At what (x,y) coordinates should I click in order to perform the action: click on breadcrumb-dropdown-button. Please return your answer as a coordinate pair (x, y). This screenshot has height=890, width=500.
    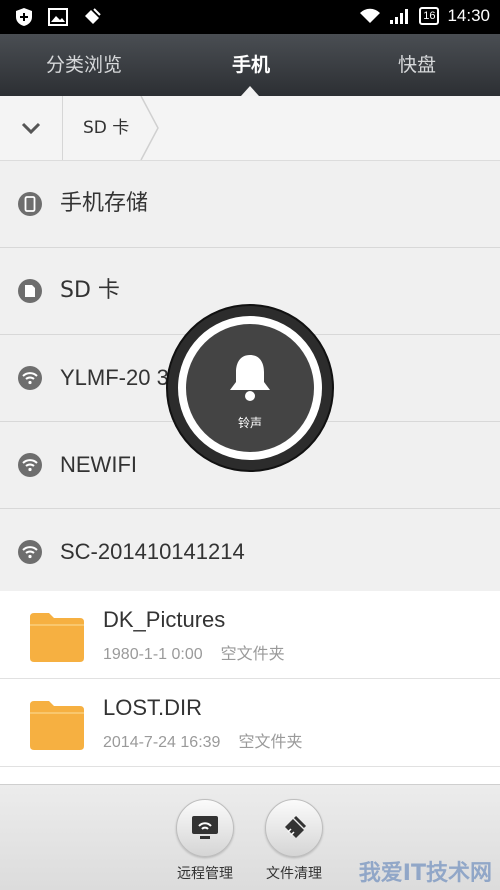
    Looking at the image, I should click on (31, 128).